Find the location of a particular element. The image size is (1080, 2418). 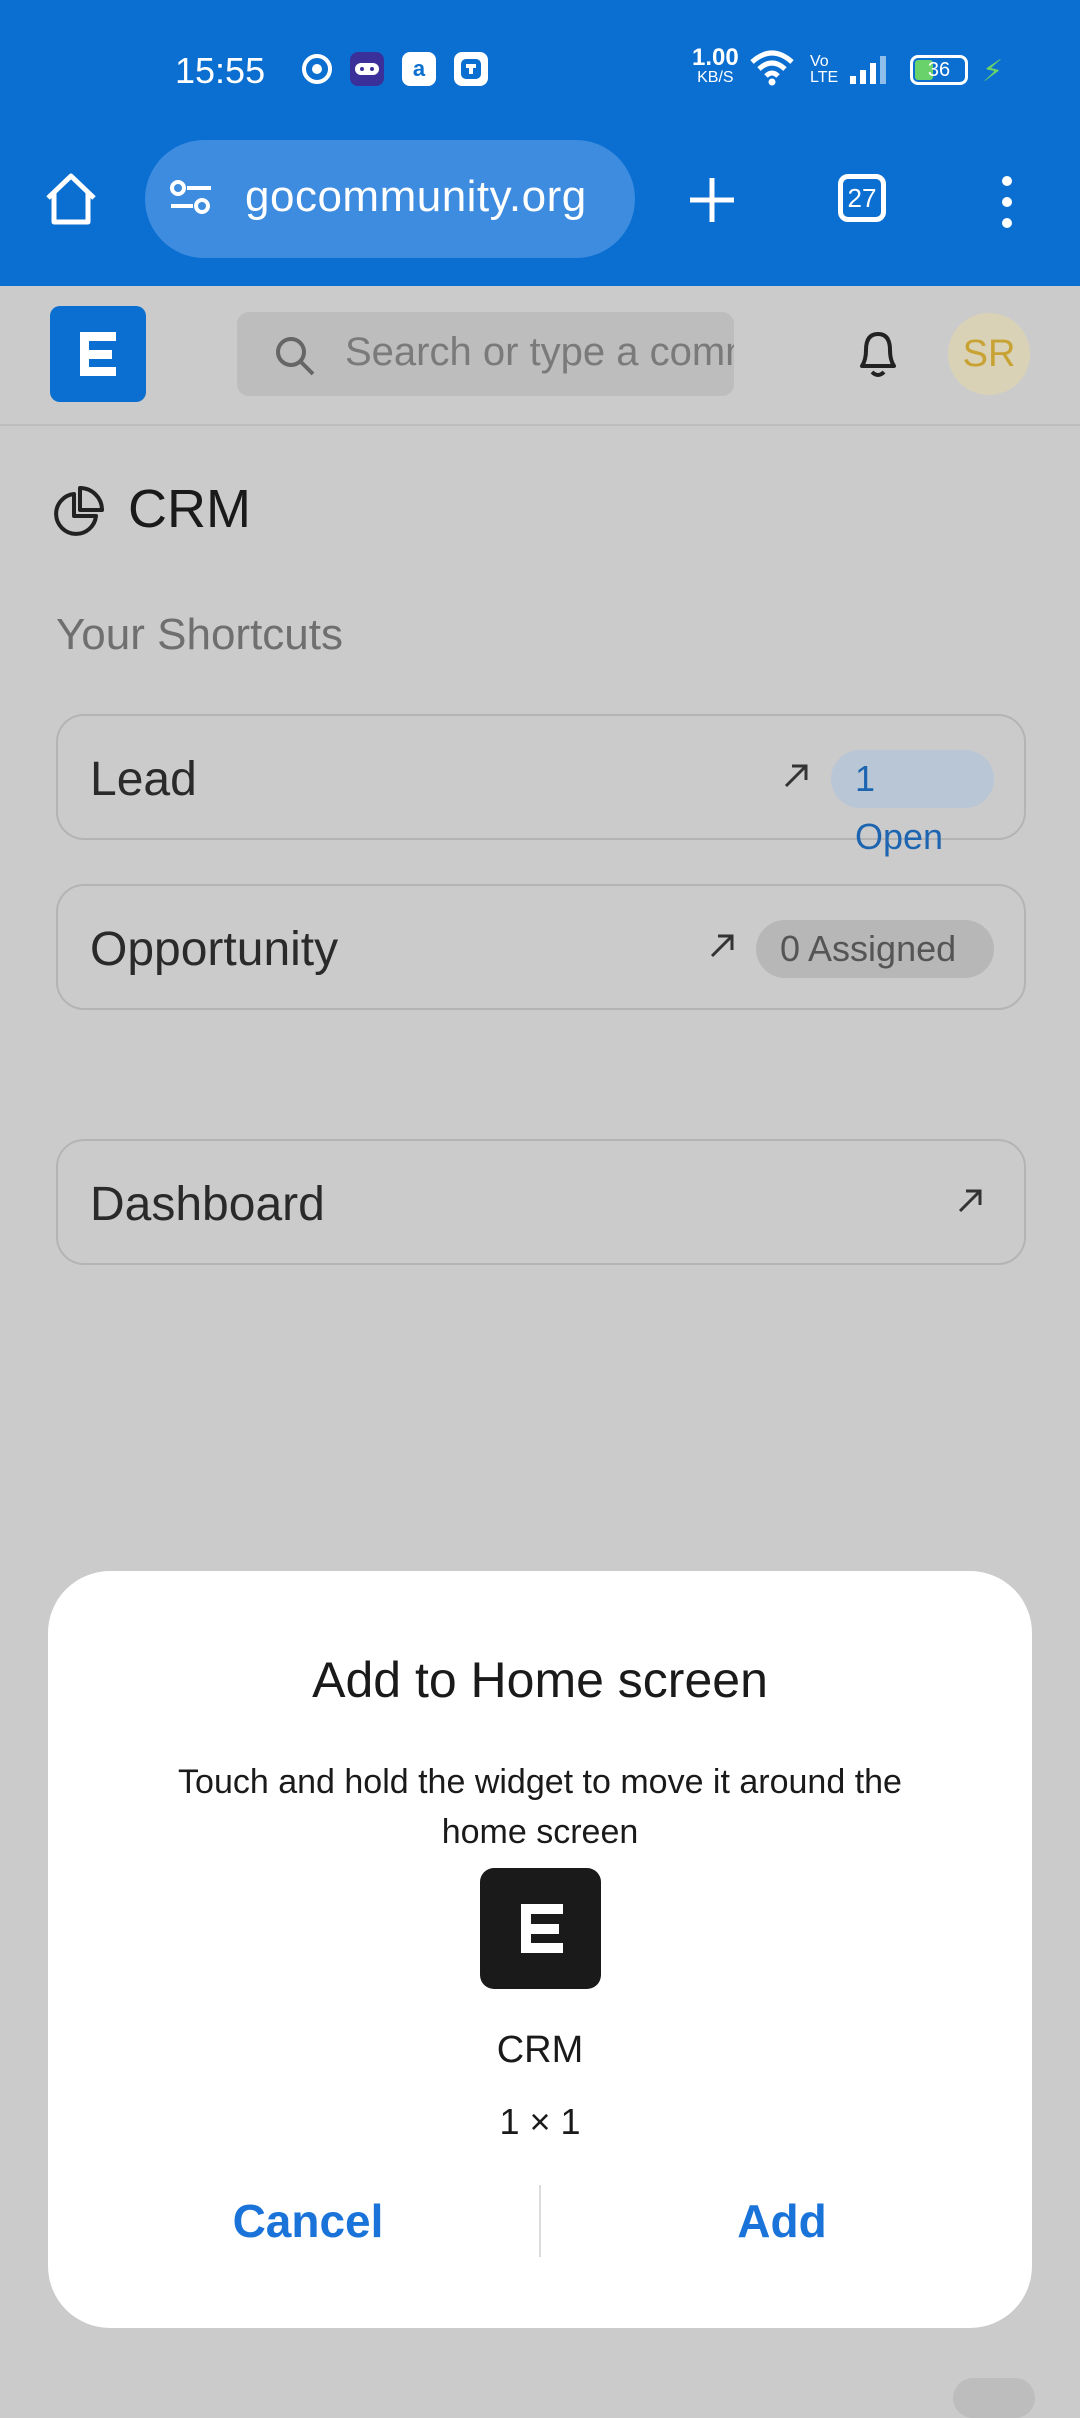

pie-chart-icon is located at coordinates (79, 513).